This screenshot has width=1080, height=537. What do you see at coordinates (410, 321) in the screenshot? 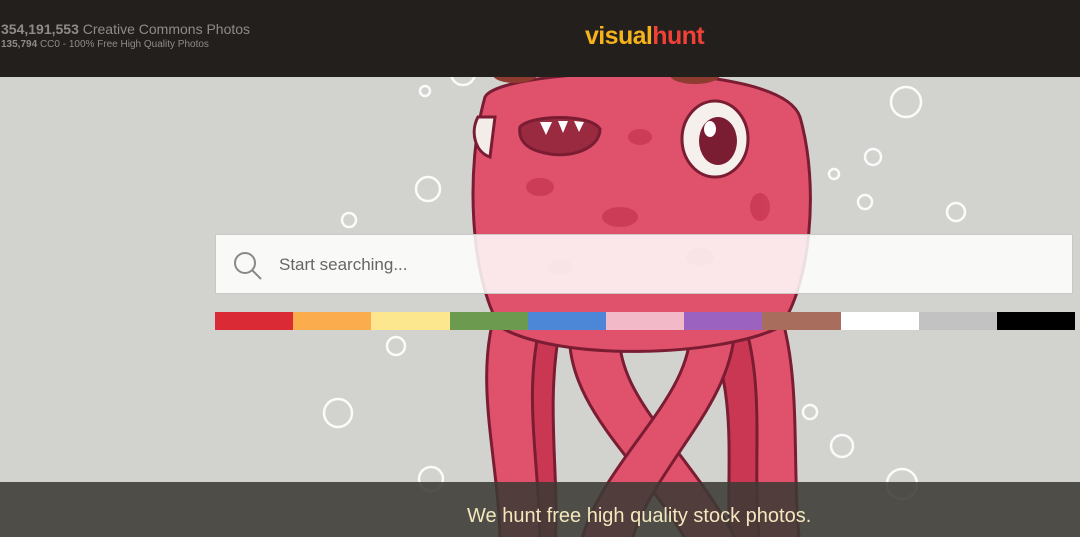
I see `color-swatch-yellow` at bounding box center [410, 321].